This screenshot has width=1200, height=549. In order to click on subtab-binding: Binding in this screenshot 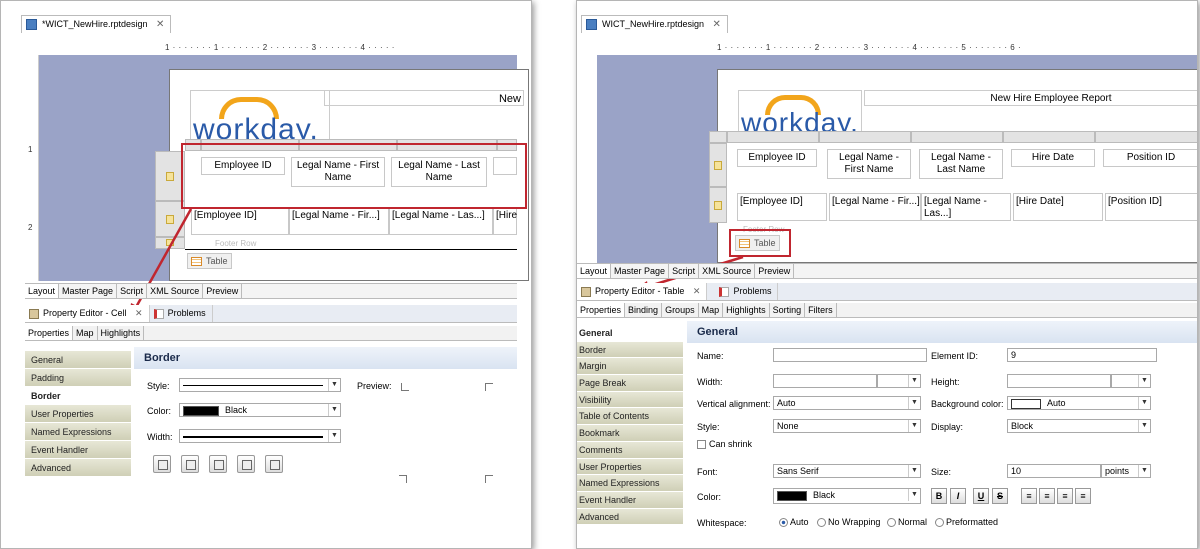, I will do `click(644, 310)`.